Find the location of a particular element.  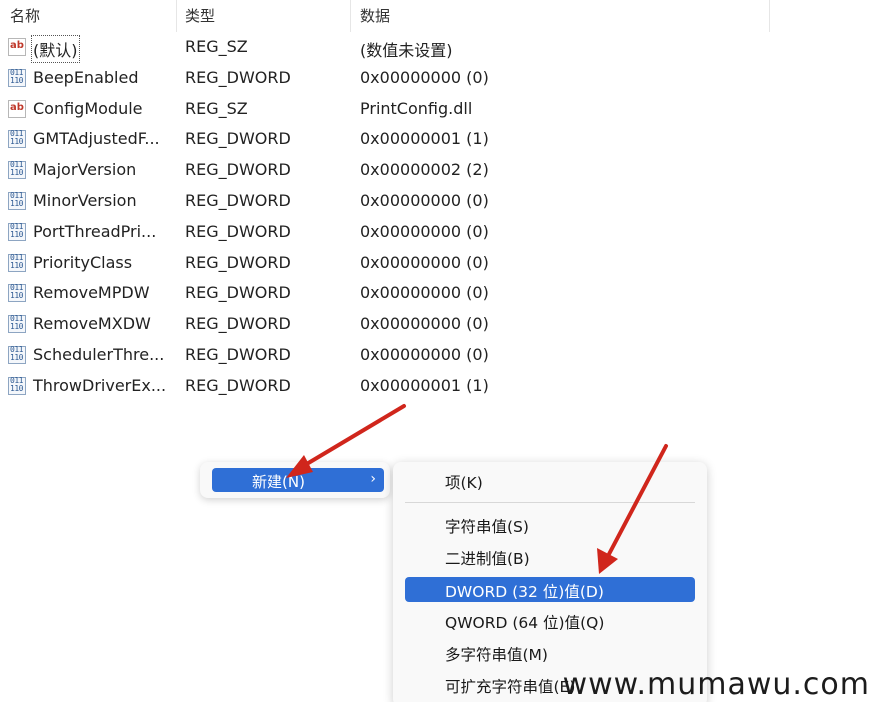

watermark: www.mumawu.com is located at coordinates (716, 684).